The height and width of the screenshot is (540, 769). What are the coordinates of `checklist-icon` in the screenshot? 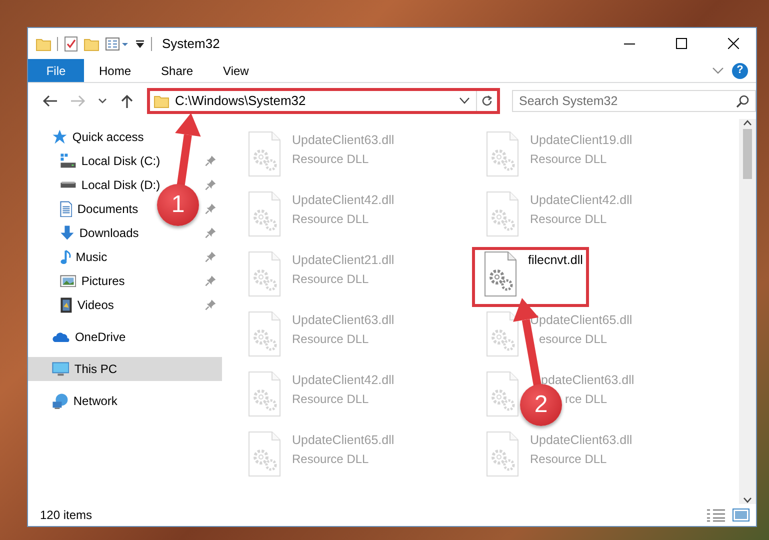 It's located at (71, 44).